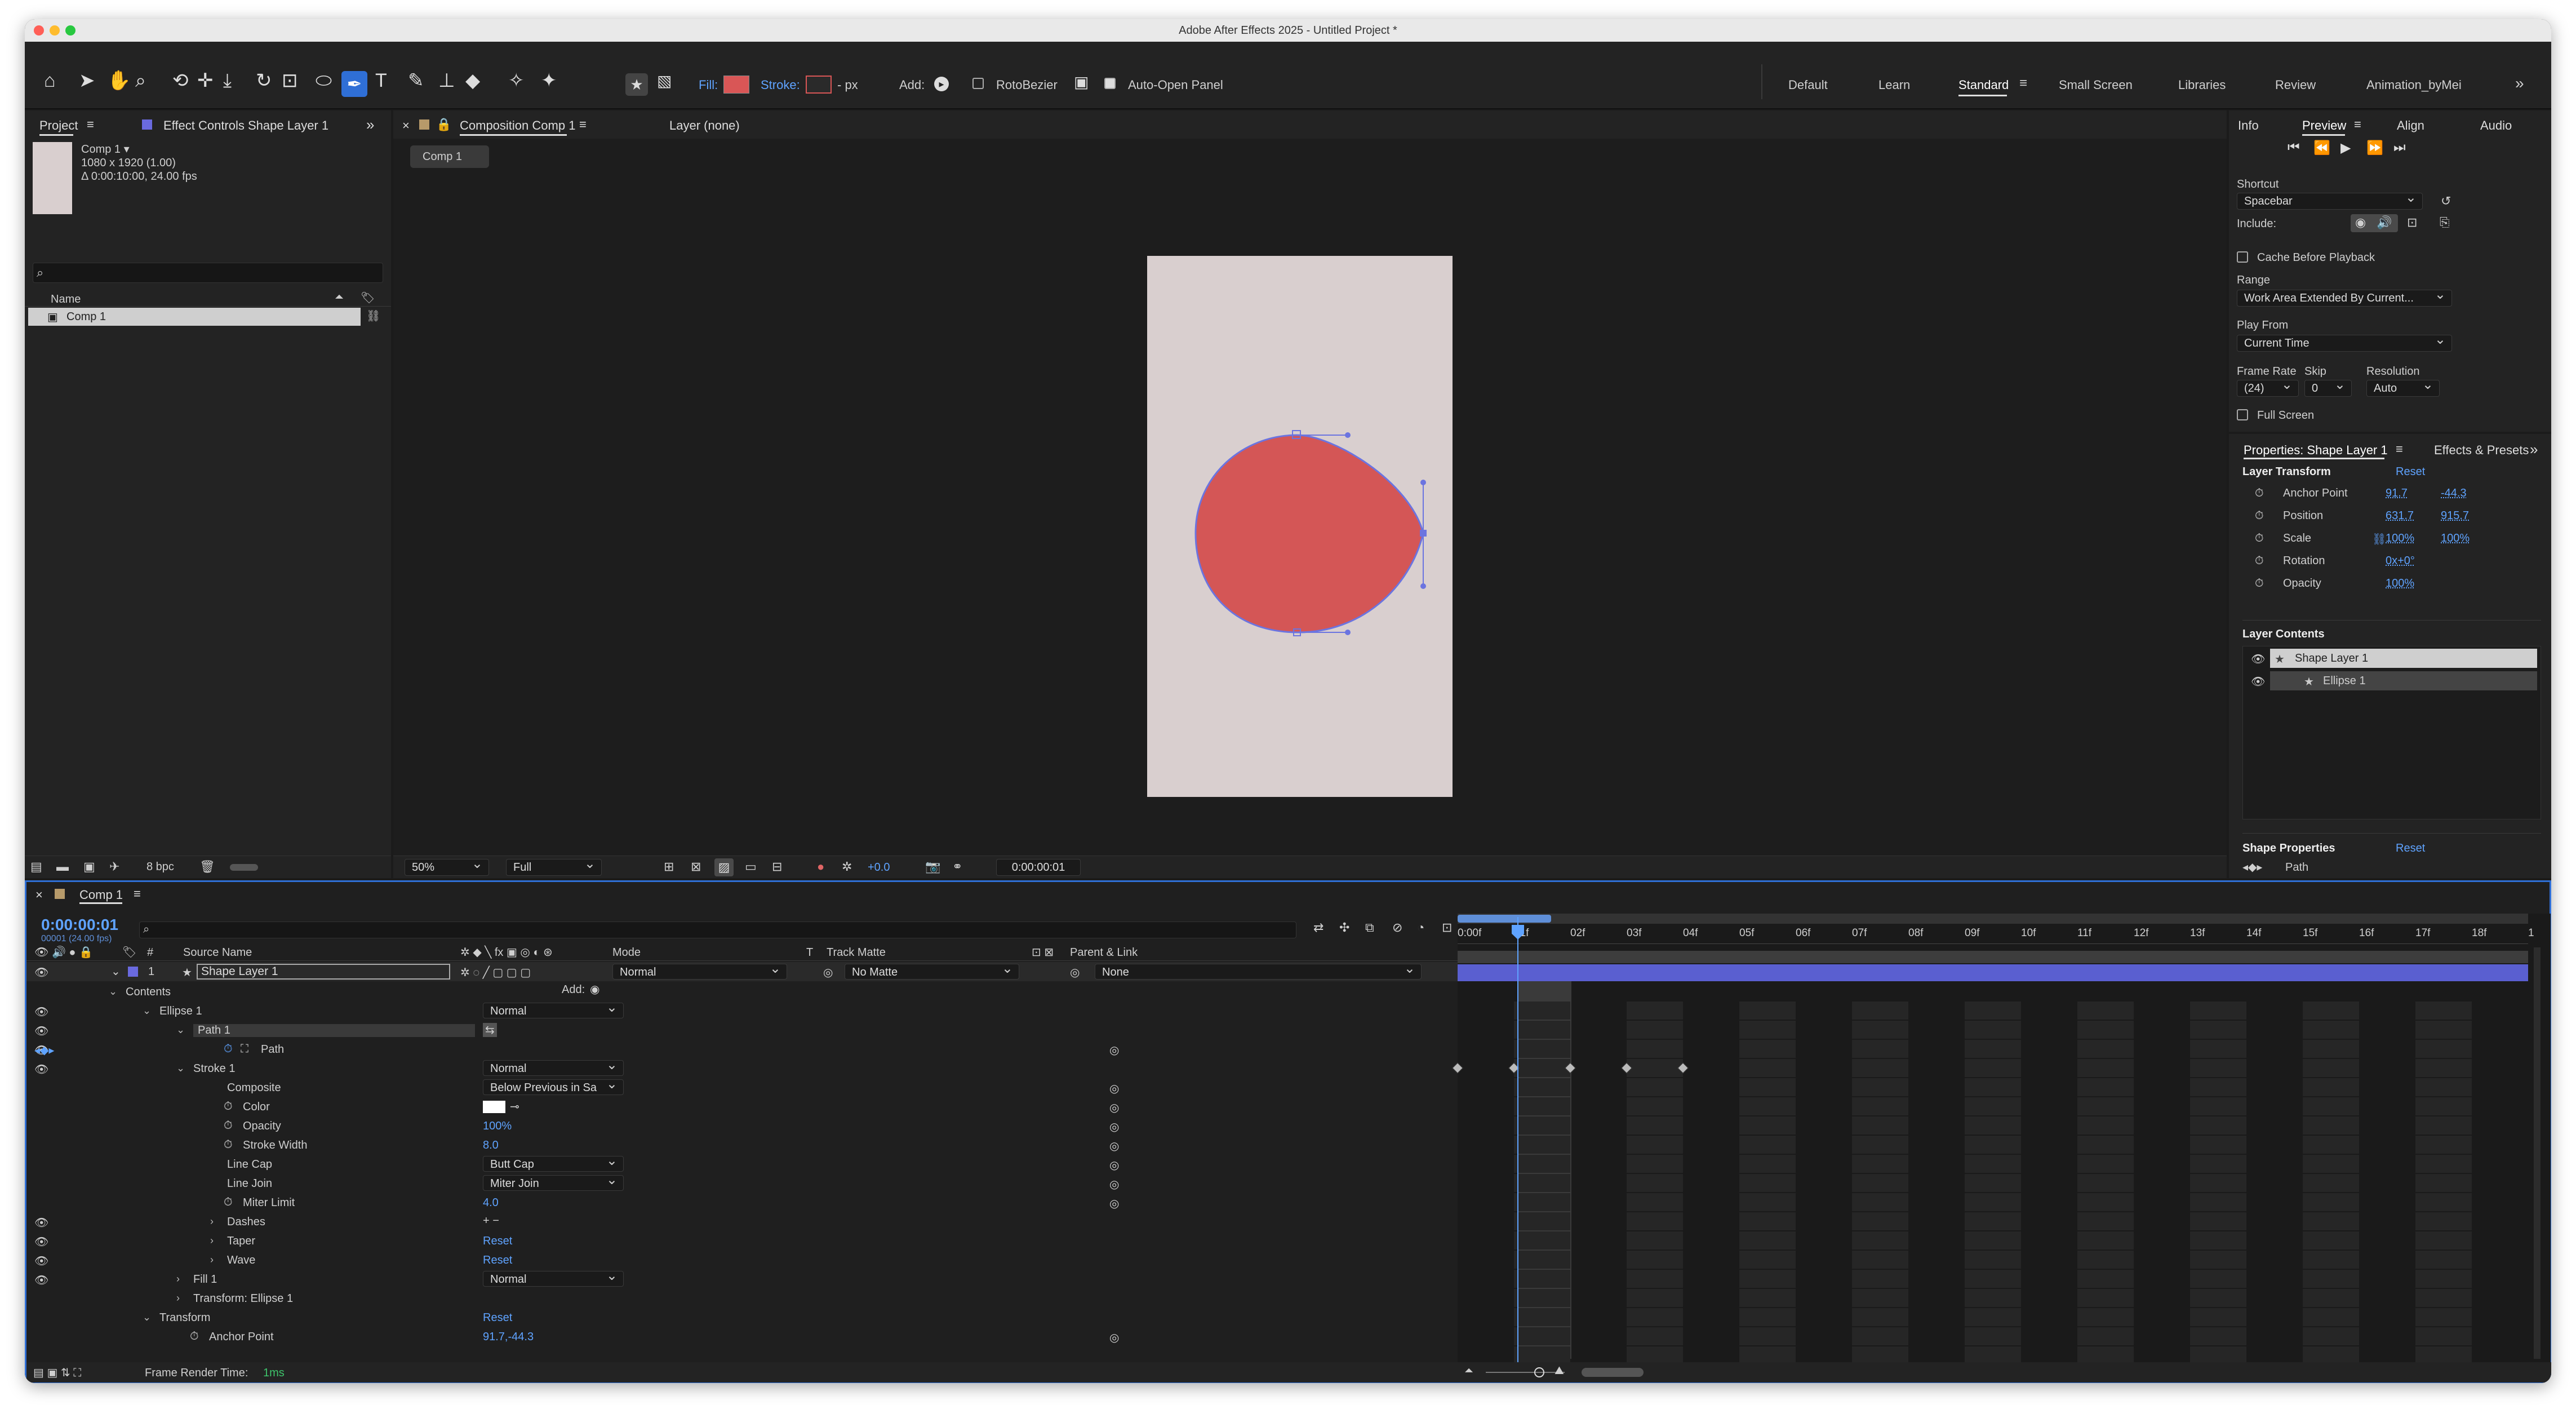 This screenshot has height=1409, width=2576. Describe the element at coordinates (2404, 680) in the screenshot. I see `contents-item-ellipse: ★ Ellipse 1` at that location.